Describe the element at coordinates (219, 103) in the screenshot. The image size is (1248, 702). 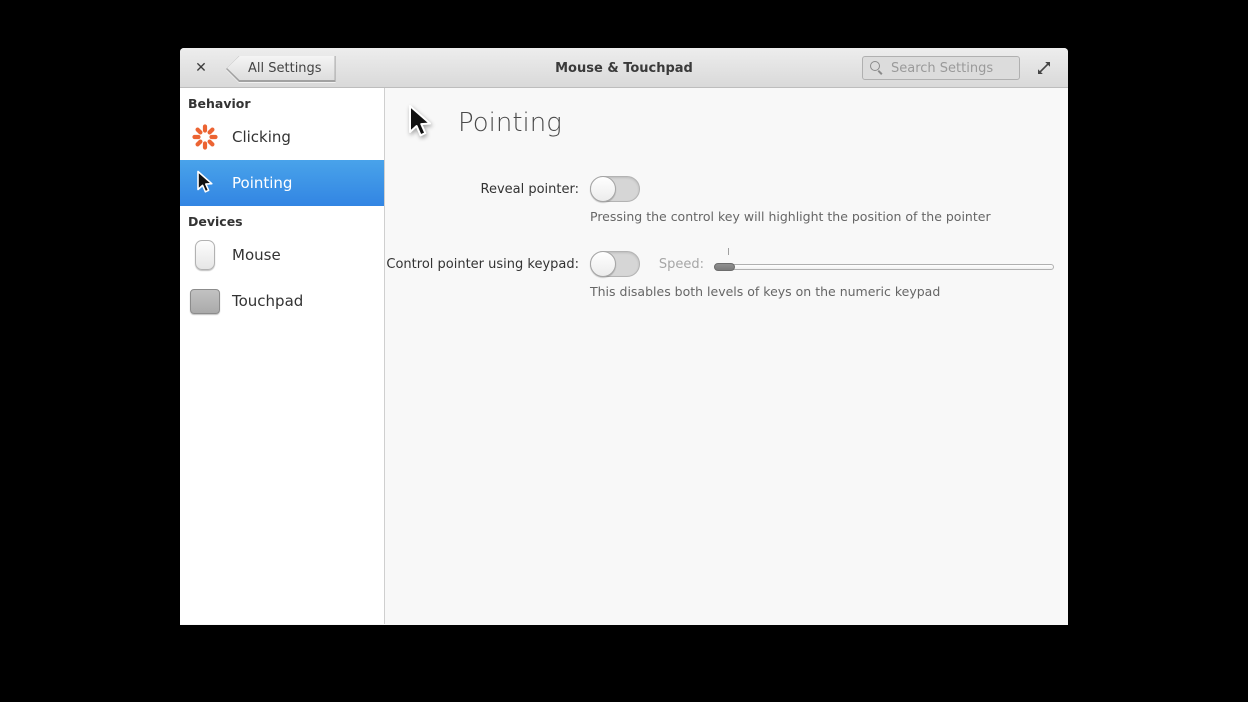
I see `sidebar-section-behavior: Behavior` at that location.